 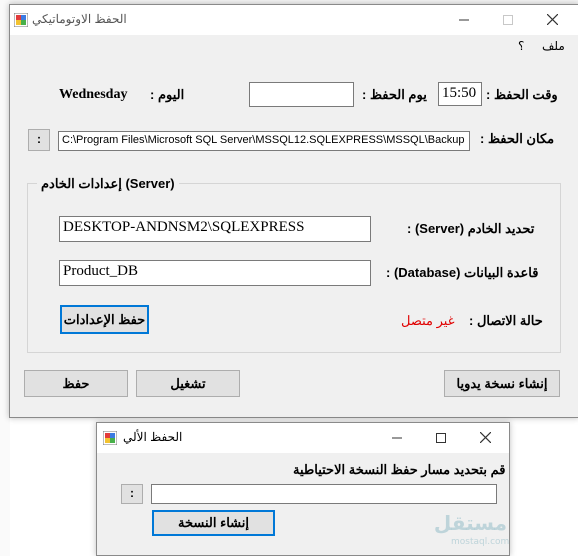 What do you see at coordinates (213, 523) in the screenshot?
I see `create-backup-button: إنشاء النسخة` at bounding box center [213, 523].